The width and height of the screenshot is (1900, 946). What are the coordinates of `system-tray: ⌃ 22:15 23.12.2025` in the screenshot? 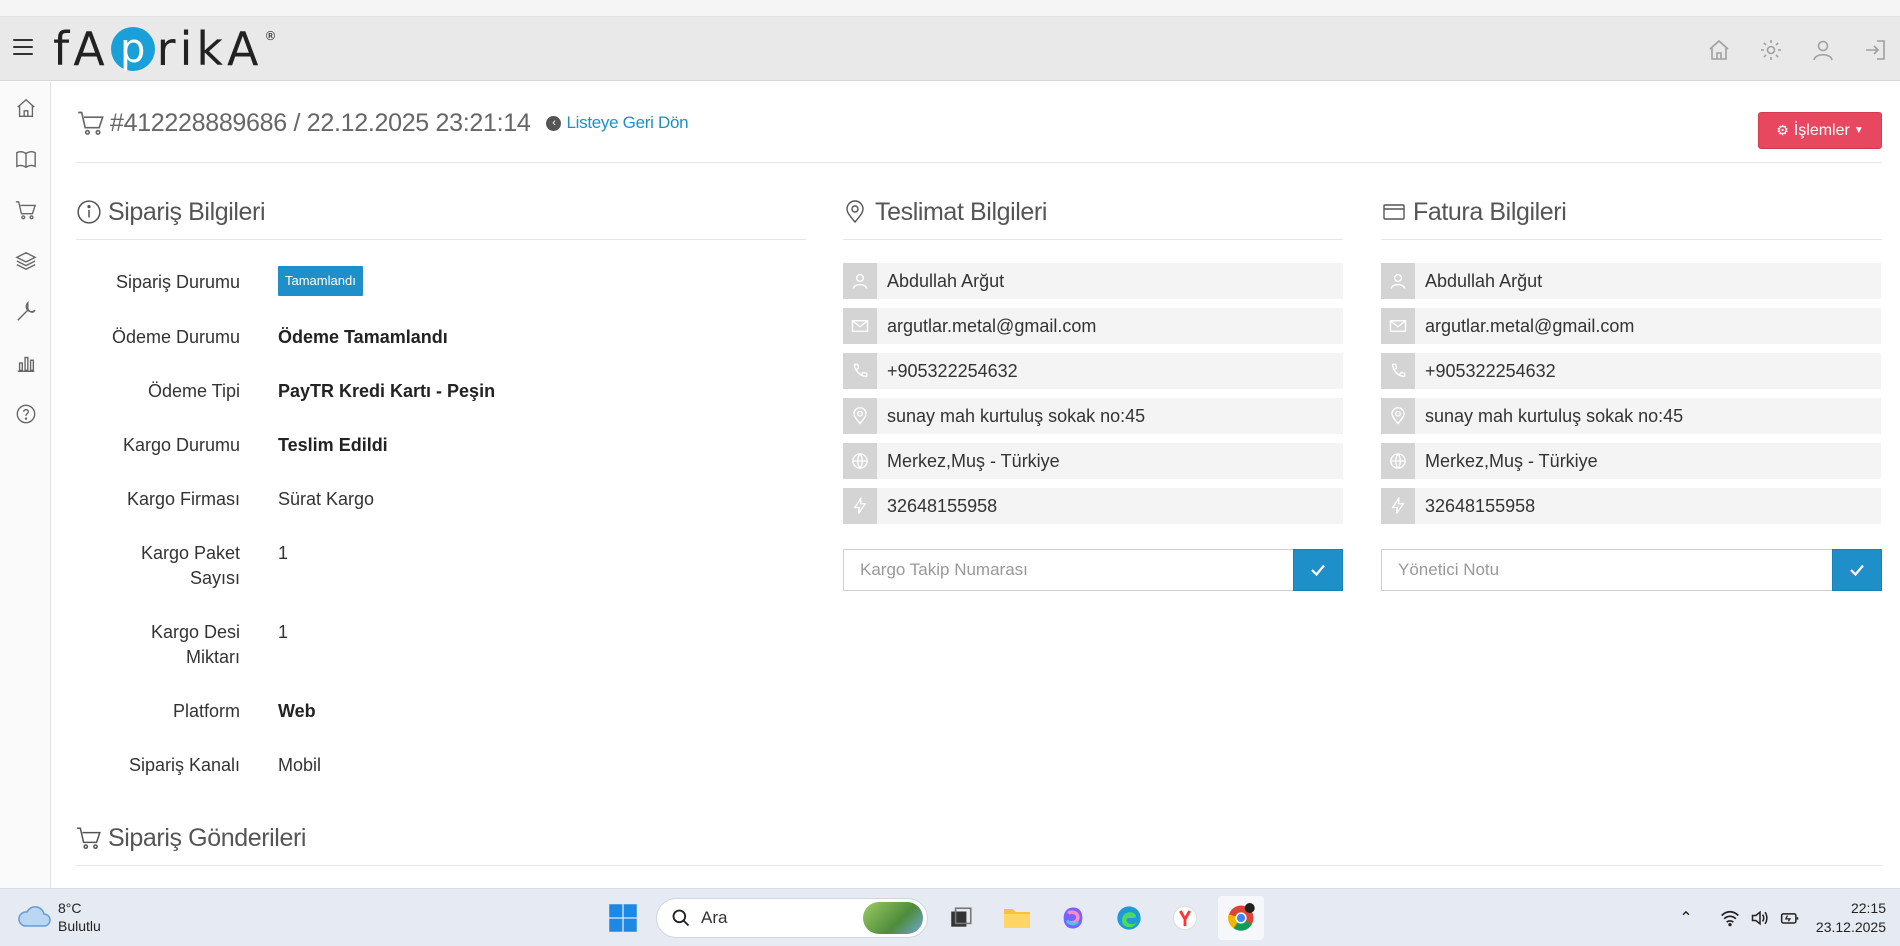 It's located at (1779, 918).